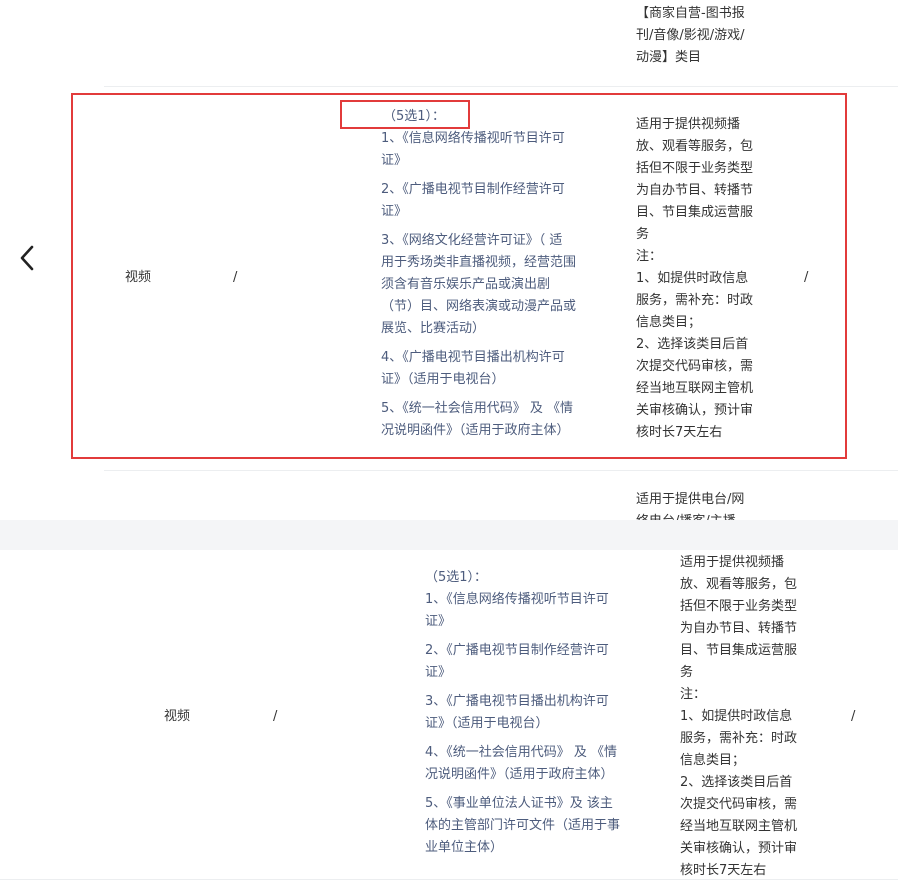 This screenshot has width=898, height=882. Describe the element at coordinates (517, 610) in the screenshot. I see `qual-item: 1、《信息网络传播视听节目许可 证》` at that location.